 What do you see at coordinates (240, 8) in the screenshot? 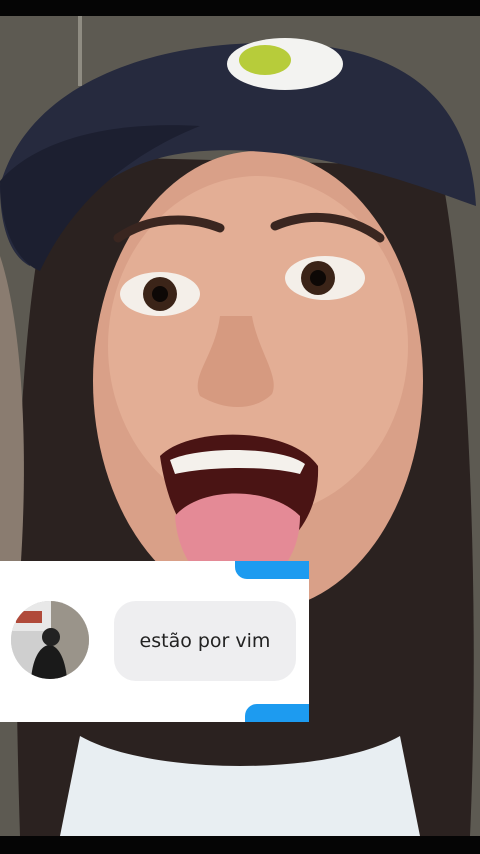
I see `top-status-bar` at bounding box center [240, 8].